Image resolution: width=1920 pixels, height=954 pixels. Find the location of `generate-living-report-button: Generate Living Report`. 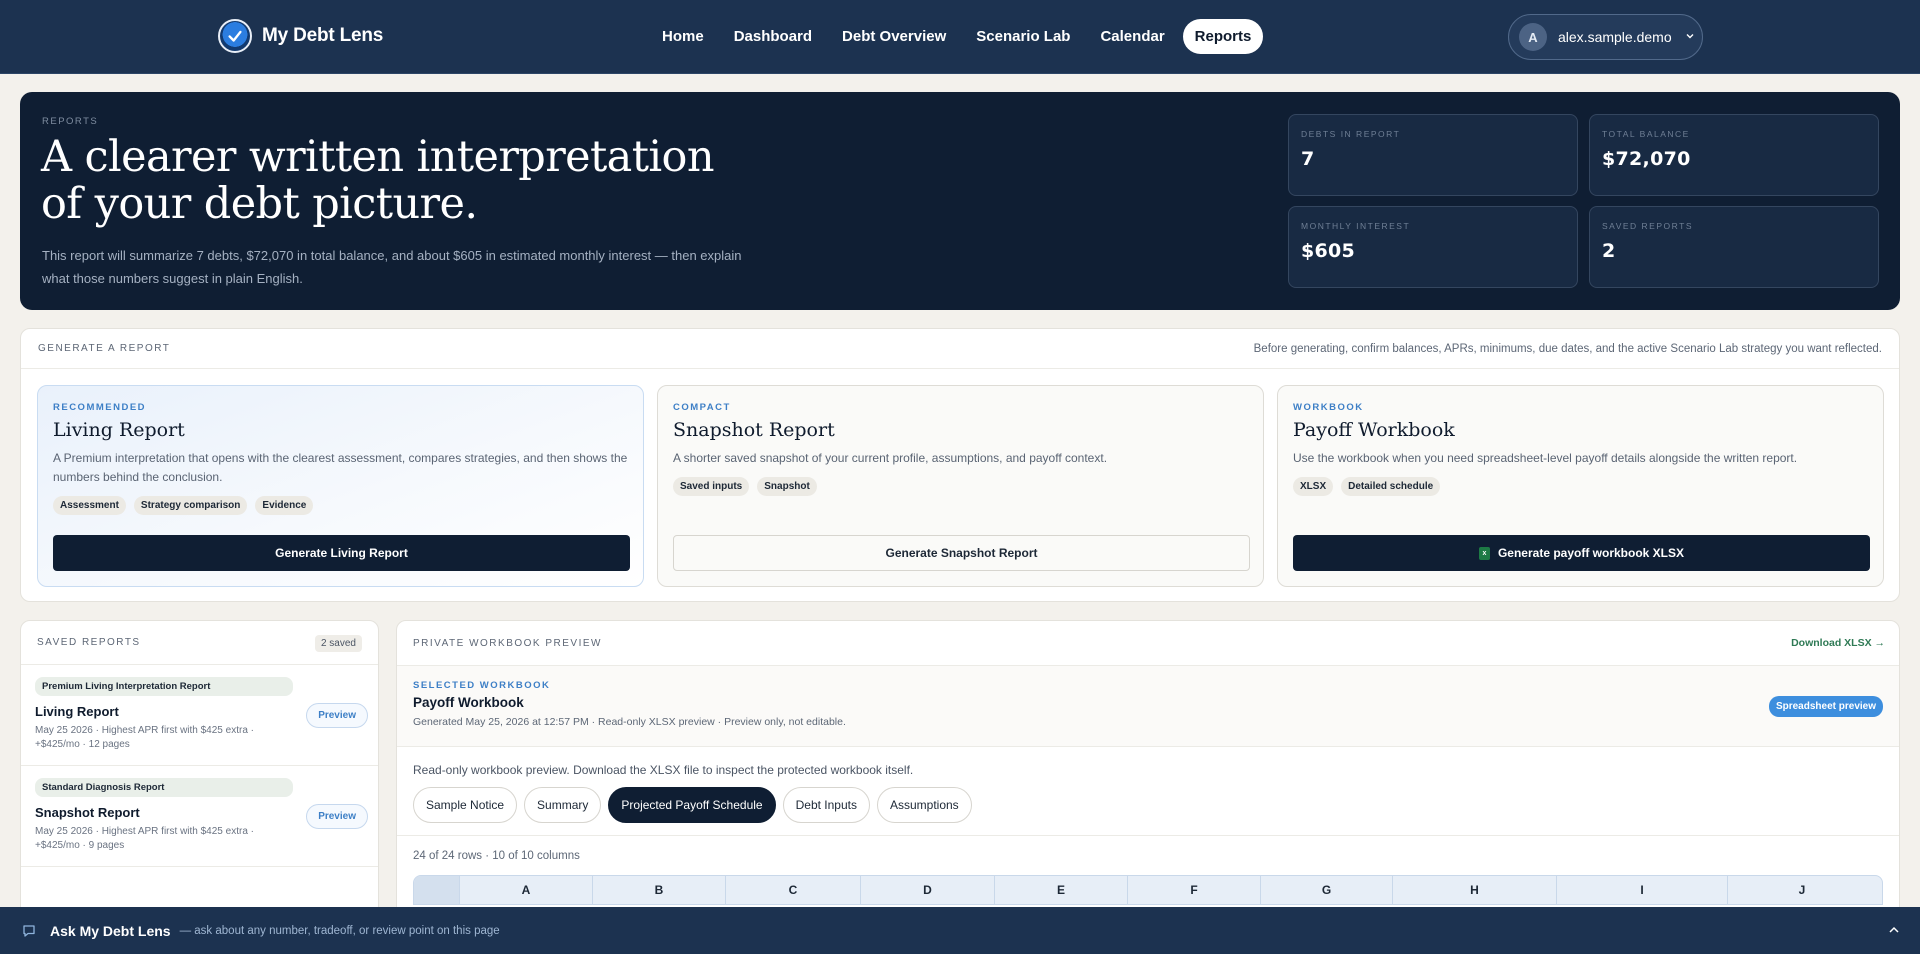

generate-living-report-button: Generate Living Report is located at coordinates (341, 553).